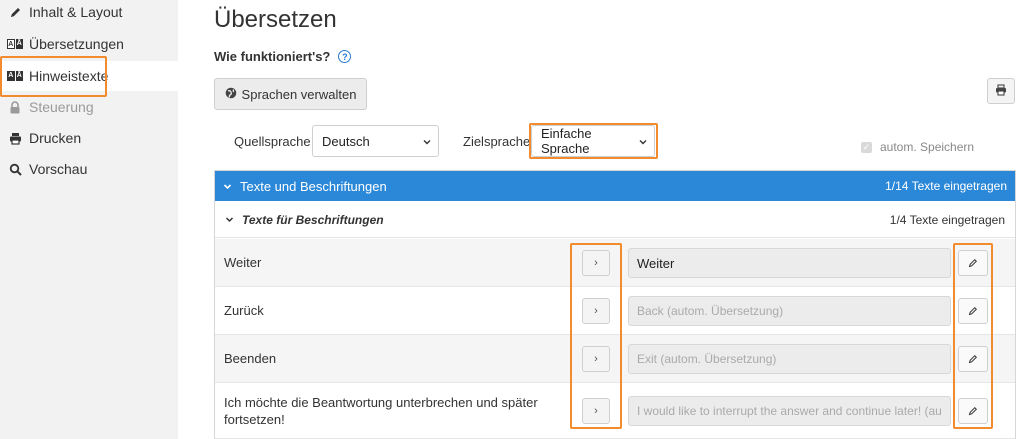 Image resolution: width=1024 pixels, height=439 pixels. I want to click on source-text: Zurück, so click(244, 310).